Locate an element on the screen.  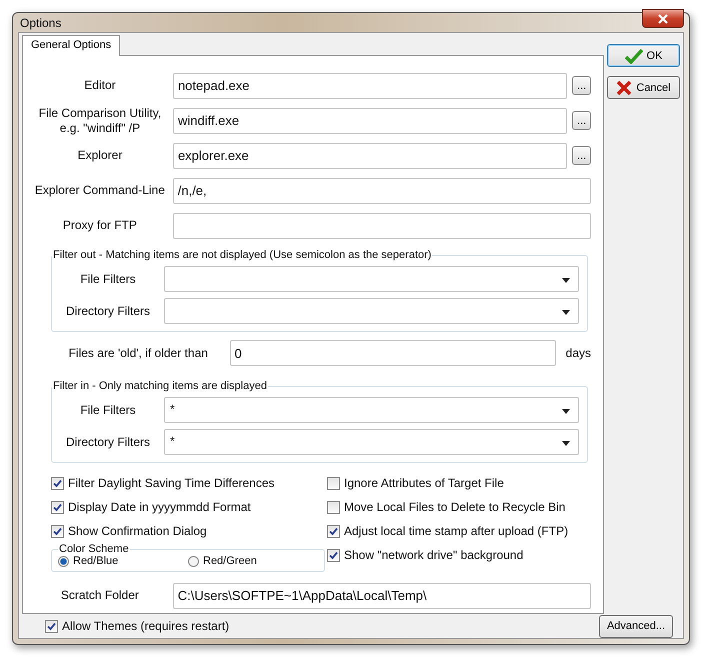
checkbox-label: Allow Themes (requires restart) is located at coordinates (146, 626).